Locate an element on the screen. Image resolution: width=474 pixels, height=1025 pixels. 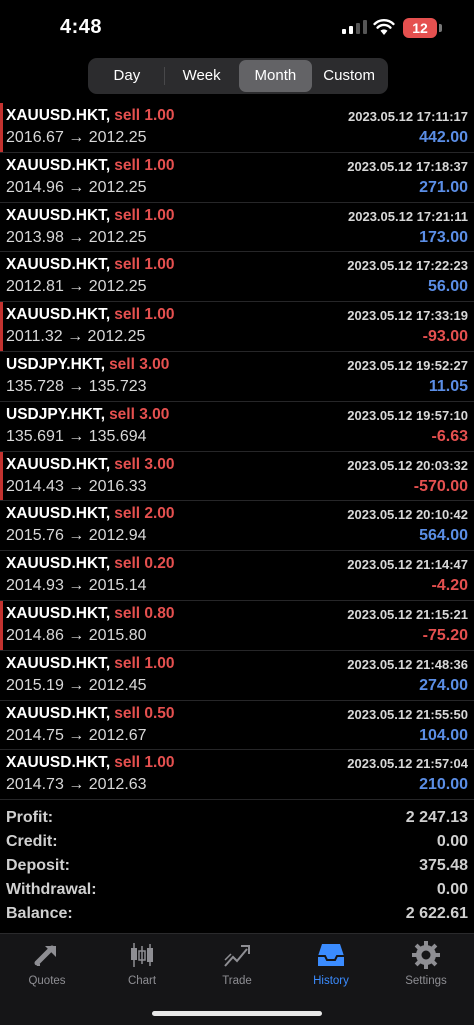
summary-value: 2 247.13 is located at coordinates (436, 817).